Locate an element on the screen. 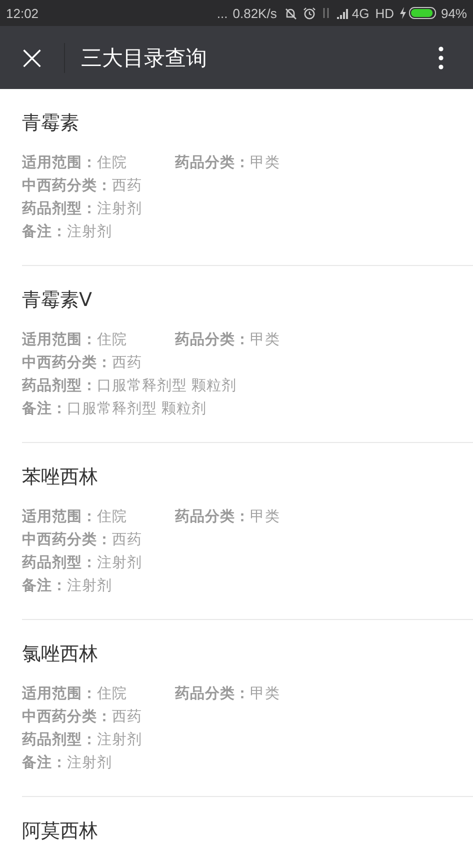  field-text: 药品剂型：口服常释剂型 颗粒剂 is located at coordinates (129, 386).